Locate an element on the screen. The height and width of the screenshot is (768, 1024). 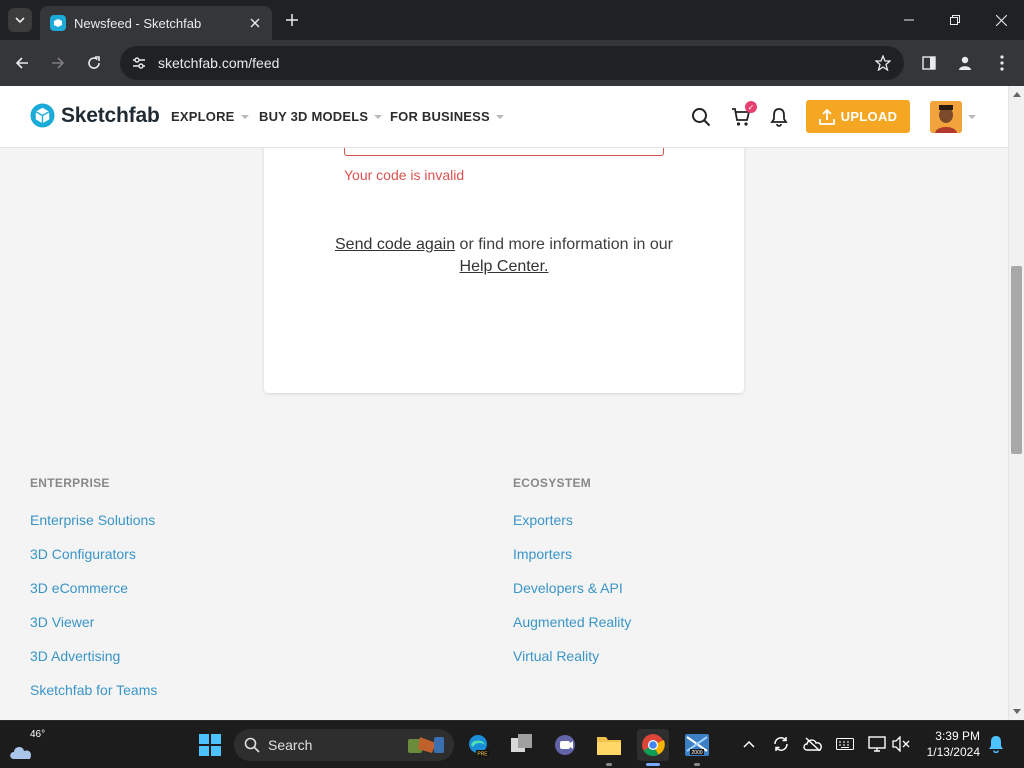
search-highlight-icon is located at coordinates (426, 745).